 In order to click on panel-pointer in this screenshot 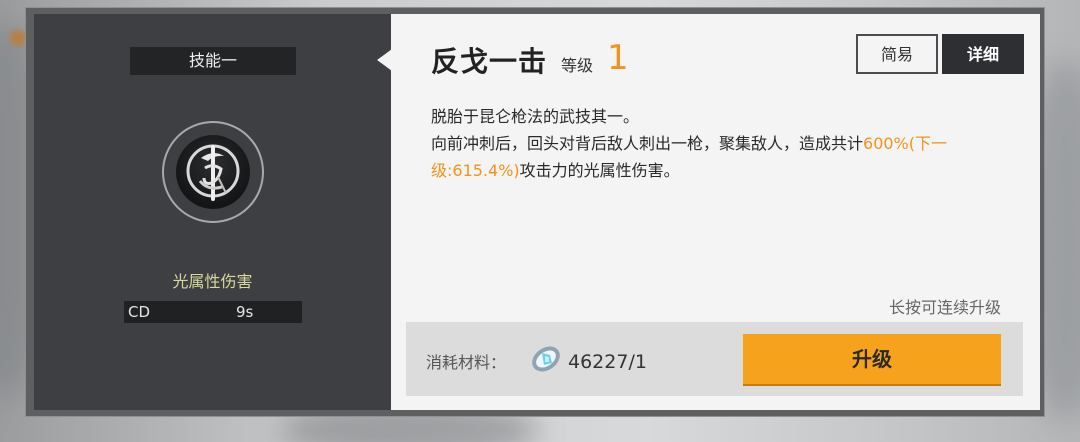, I will do `click(384, 60)`.